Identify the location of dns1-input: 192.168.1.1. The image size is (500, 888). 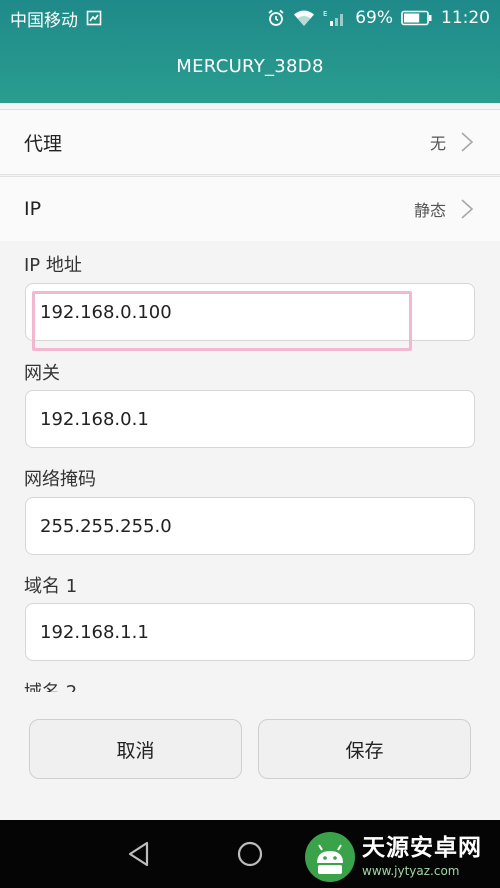
(250, 632).